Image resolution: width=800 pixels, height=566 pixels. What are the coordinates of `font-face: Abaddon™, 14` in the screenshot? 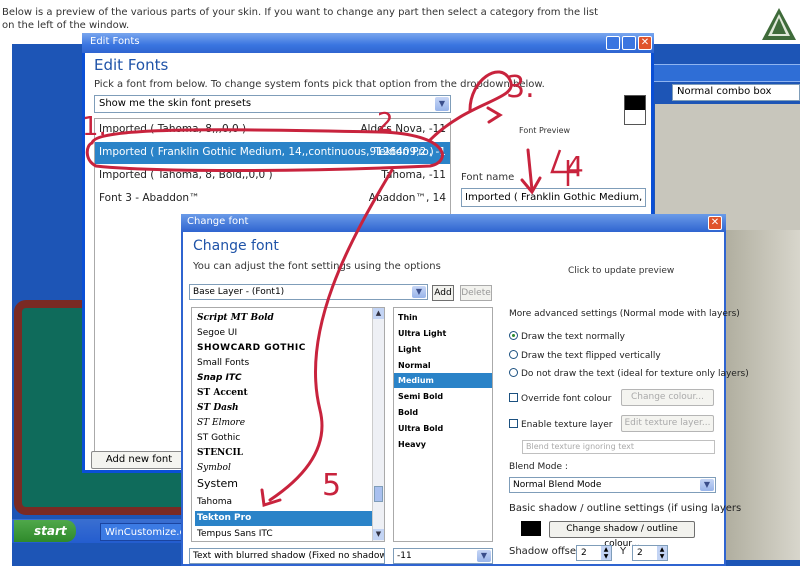 It's located at (407, 198).